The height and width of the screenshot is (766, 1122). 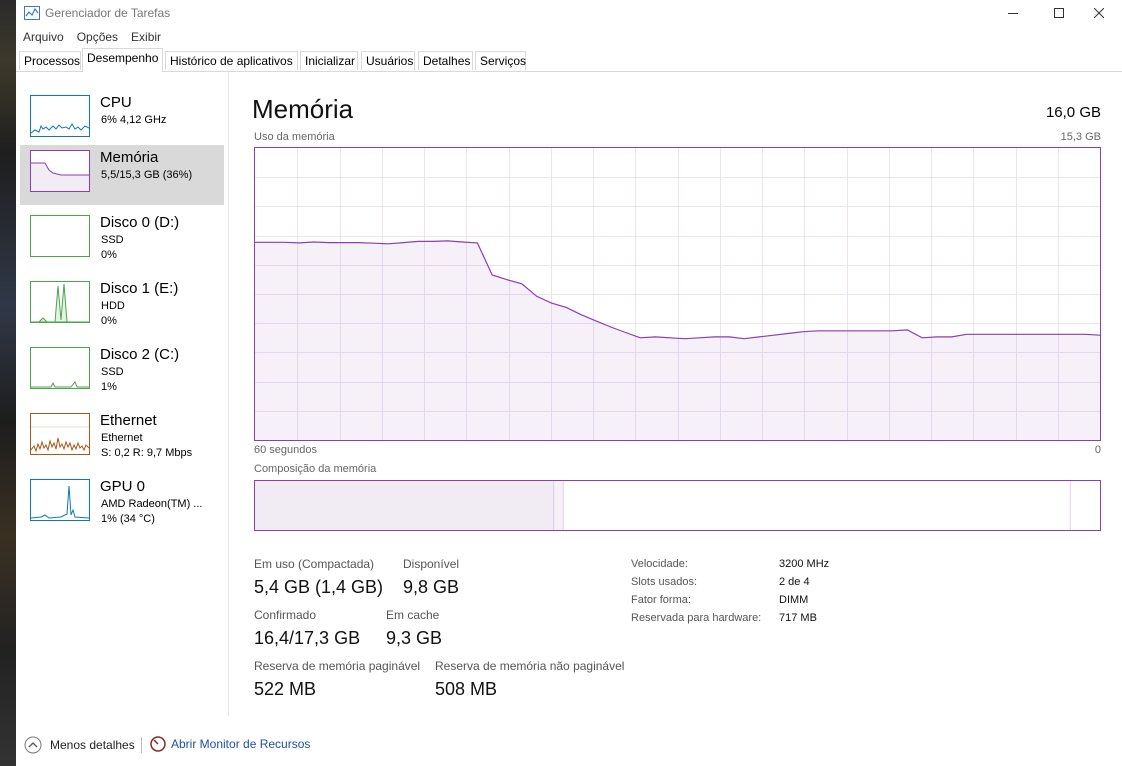 What do you see at coordinates (794, 582) in the screenshot?
I see `detail-slots-value: 2 de 4` at bounding box center [794, 582].